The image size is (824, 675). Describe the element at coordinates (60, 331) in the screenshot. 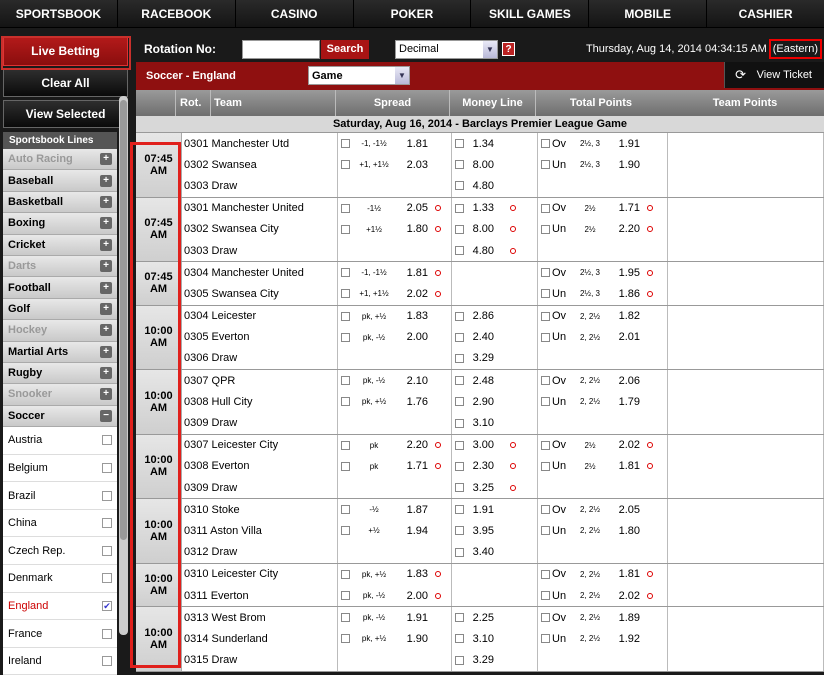

I see `sport-item: Hockey +` at that location.